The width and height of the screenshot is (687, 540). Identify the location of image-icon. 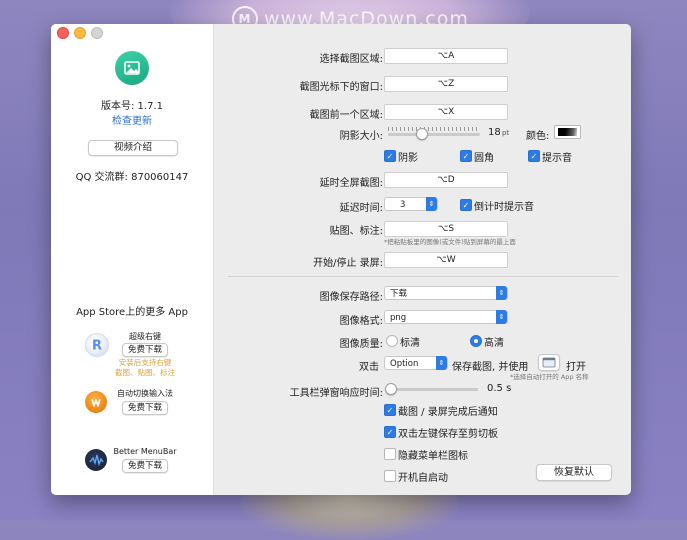
(132, 68).